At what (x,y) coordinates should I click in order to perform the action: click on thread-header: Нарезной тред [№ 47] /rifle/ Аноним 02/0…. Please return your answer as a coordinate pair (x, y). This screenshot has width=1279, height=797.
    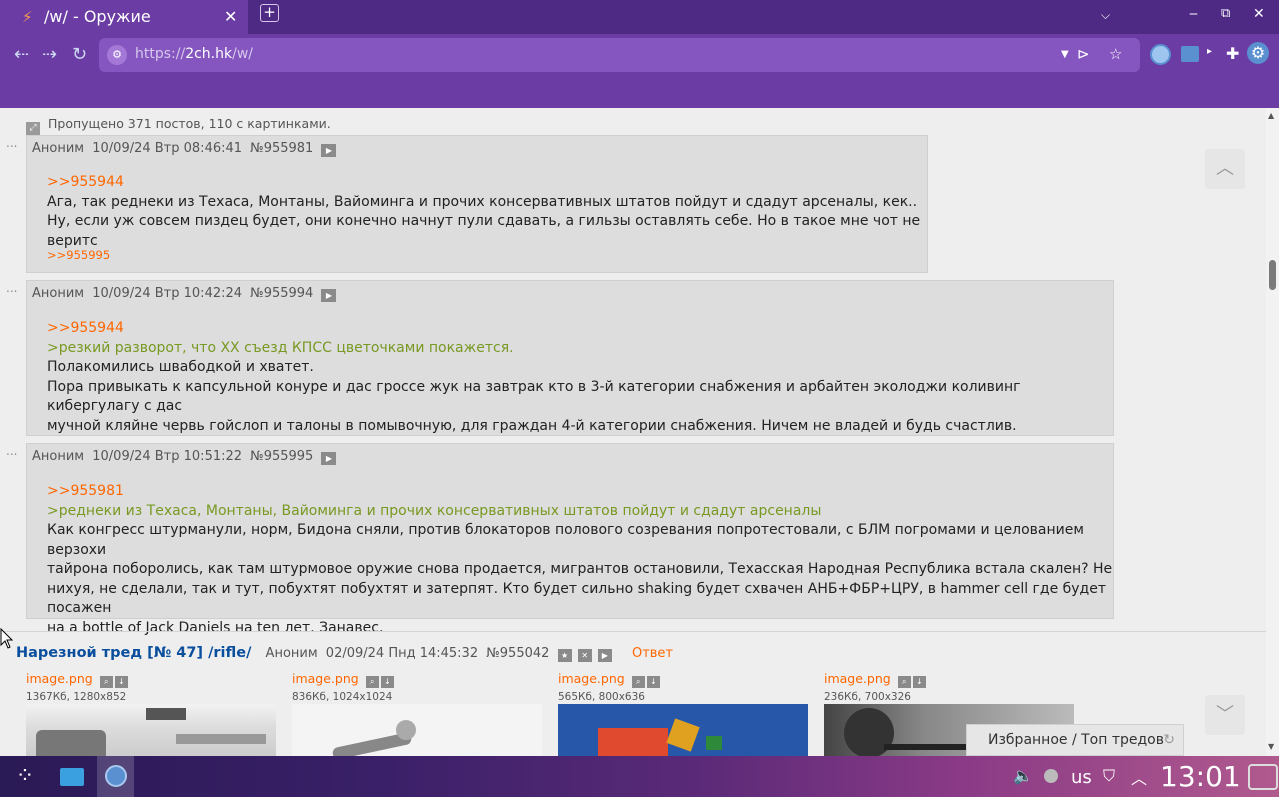
    Looking at the image, I should click on (344, 653).